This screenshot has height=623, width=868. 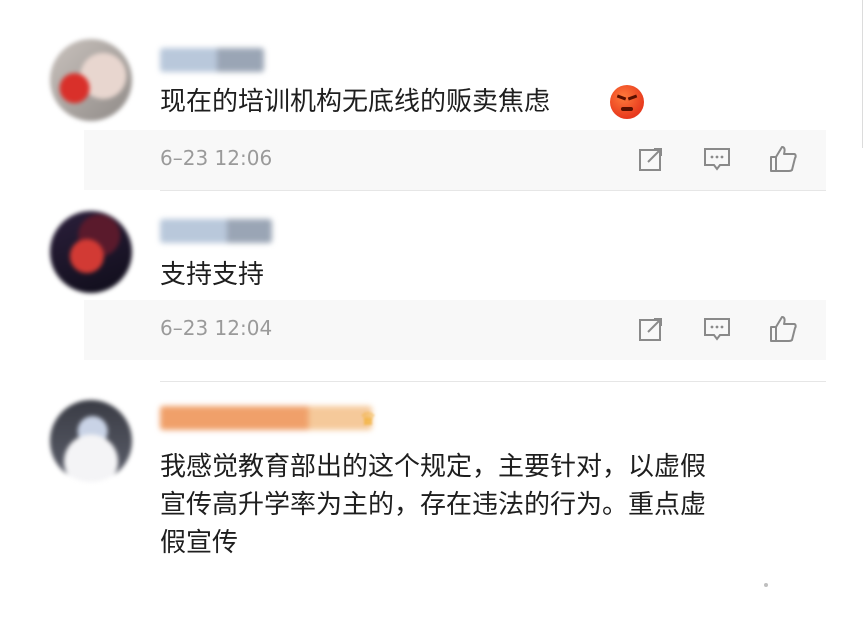 I want to click on comment-meta-bar: 6–23 12:06, so click(x=455, y=160).